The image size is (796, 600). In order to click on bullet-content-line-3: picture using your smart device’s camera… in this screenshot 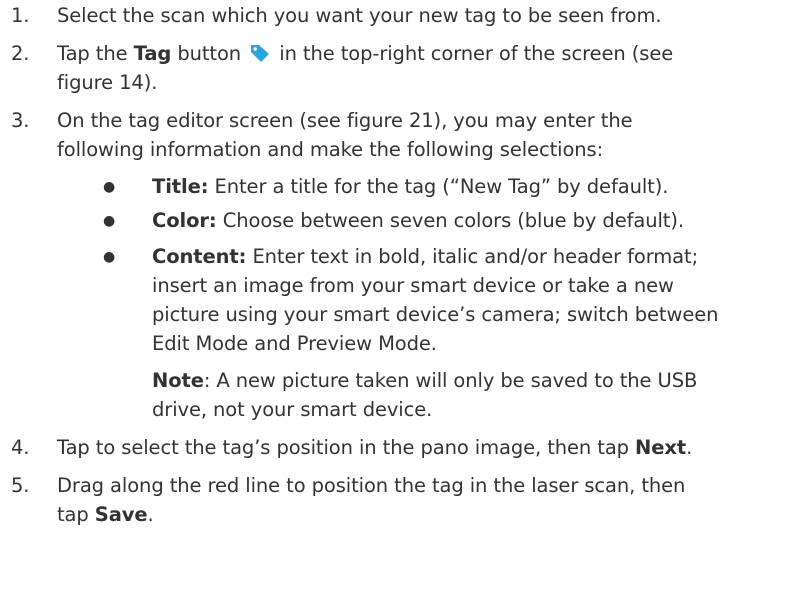, I will do `click(435, 314)`.